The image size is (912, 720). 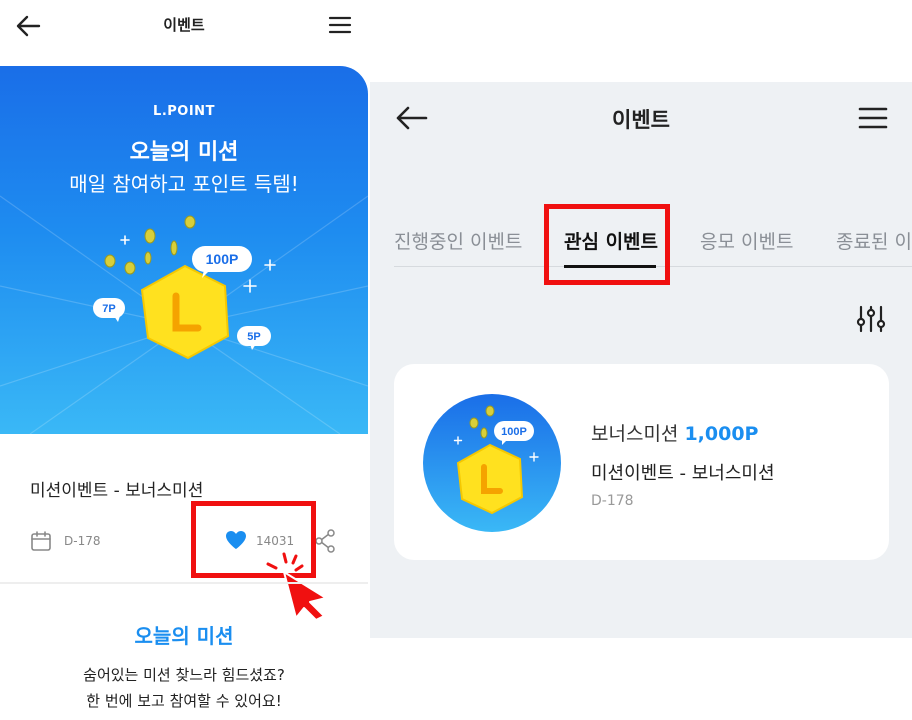 What do you see at coordinates (253, 337) in the screenshot?
I see `bubble-5p: 5P` at bounding box center [253, 337].